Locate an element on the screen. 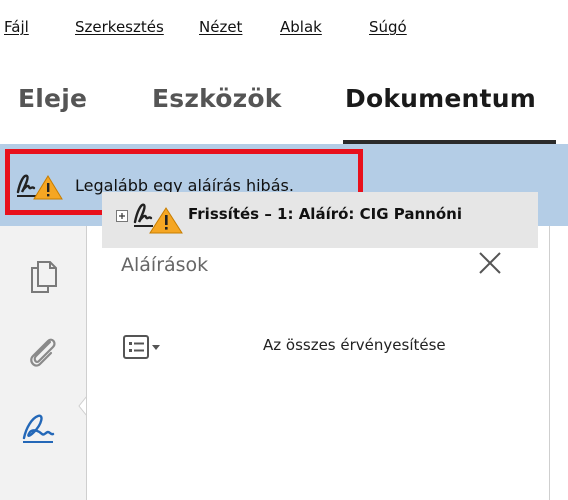 The image size is (568, 500). tab-document: Dokumentum is located at coordinates (440, 98).